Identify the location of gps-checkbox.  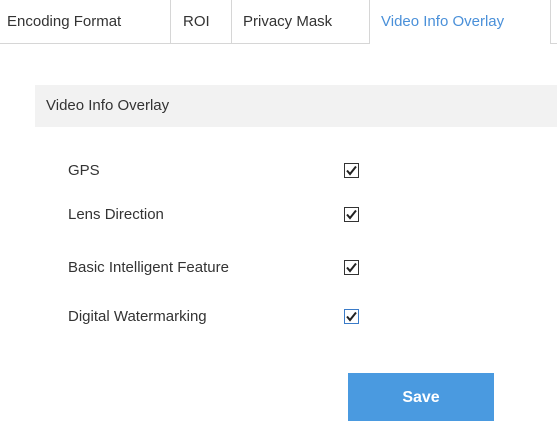
(351, 170).